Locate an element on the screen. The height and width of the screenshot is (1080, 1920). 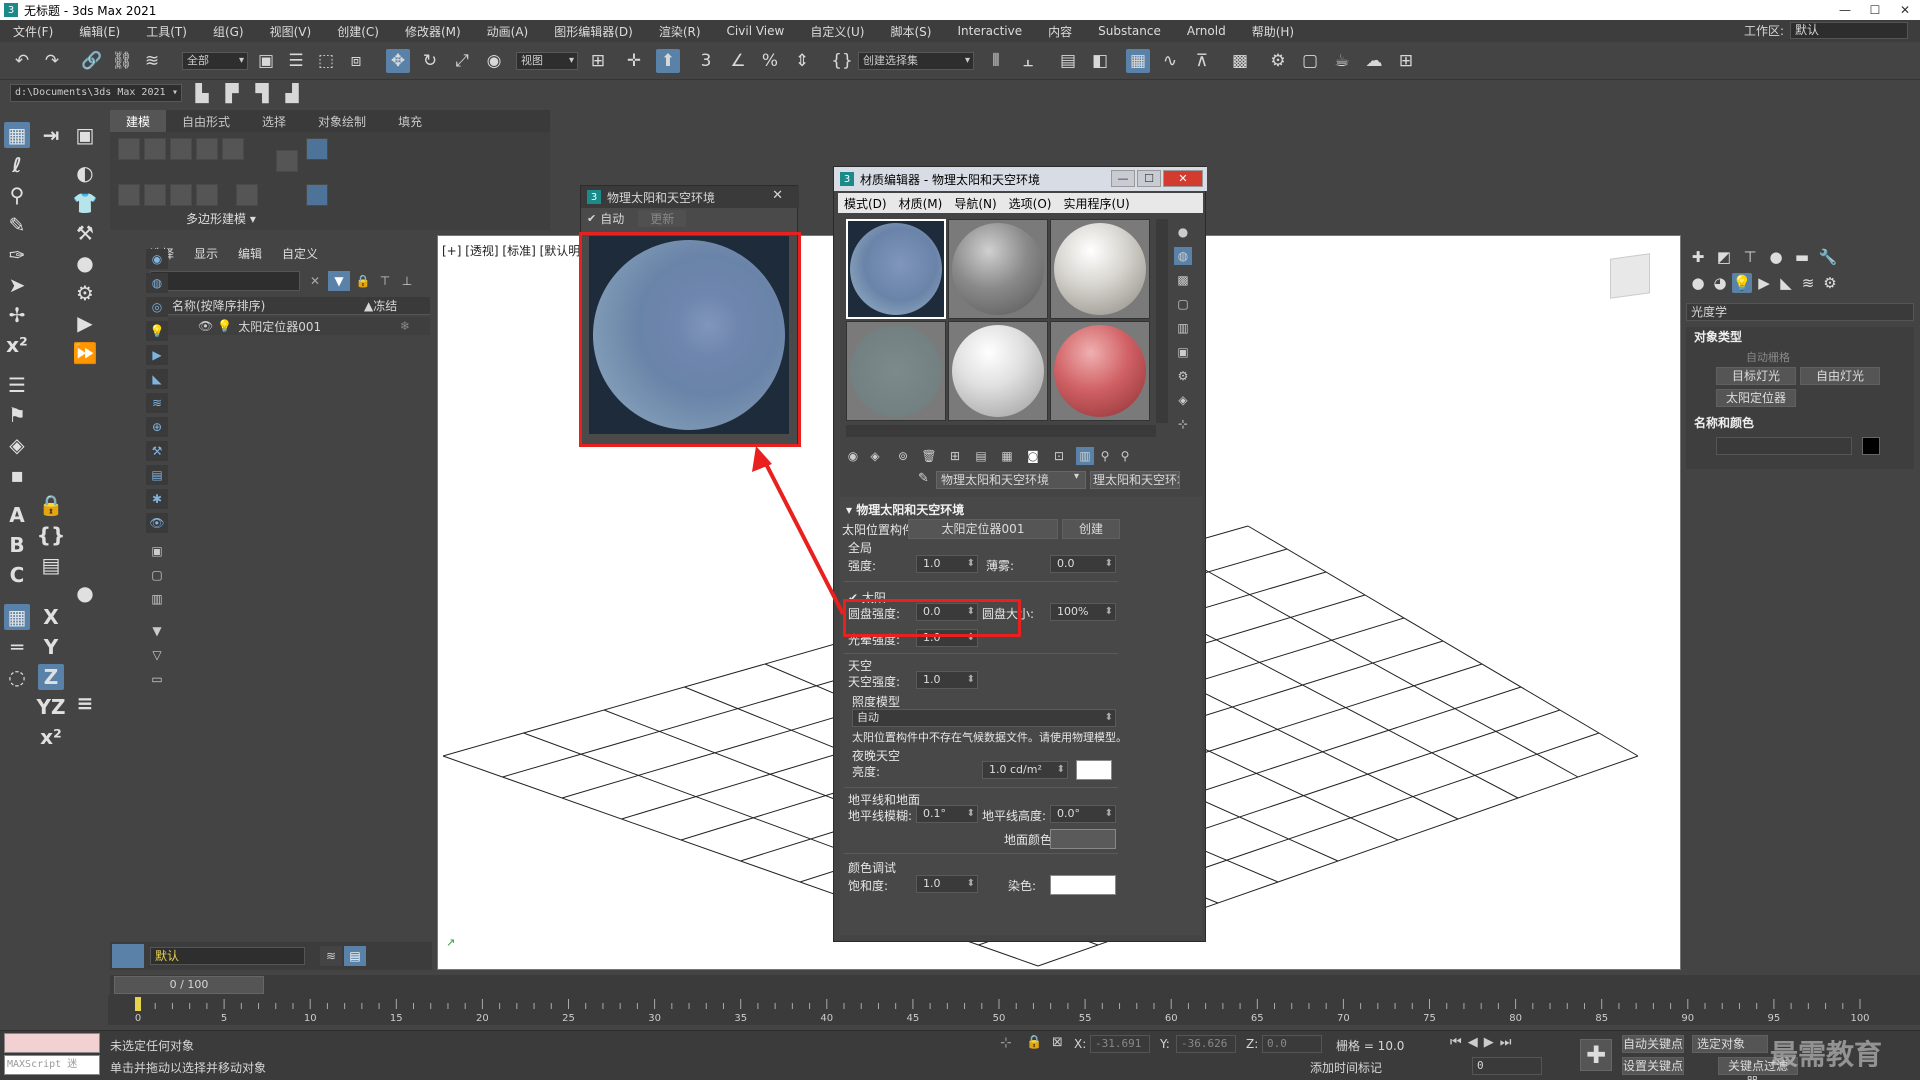
annotation-arrow is located at coordinates (798, 530).